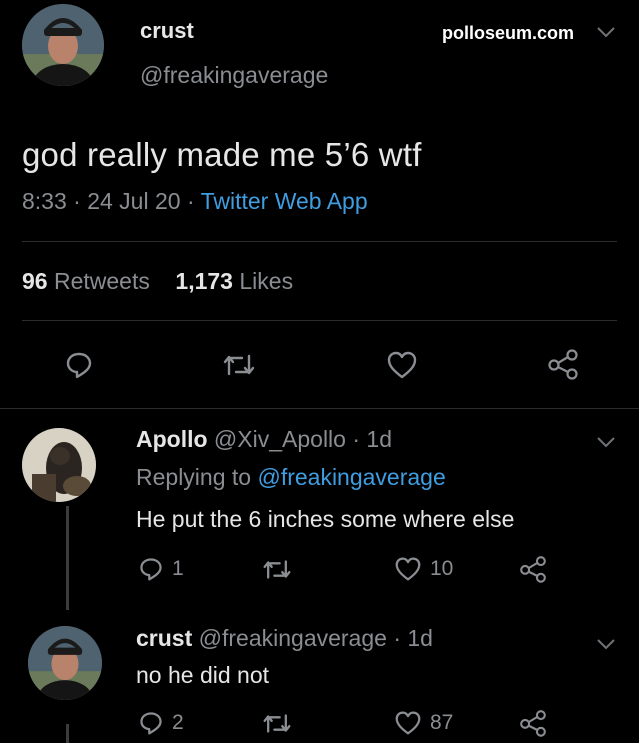 This screenshot has width=639, height=743. What do you see at coordinates (325, 519) in the screenshot?
I see `reply-text: He put the 6 inches some where else` at bounding box center [325, 519].